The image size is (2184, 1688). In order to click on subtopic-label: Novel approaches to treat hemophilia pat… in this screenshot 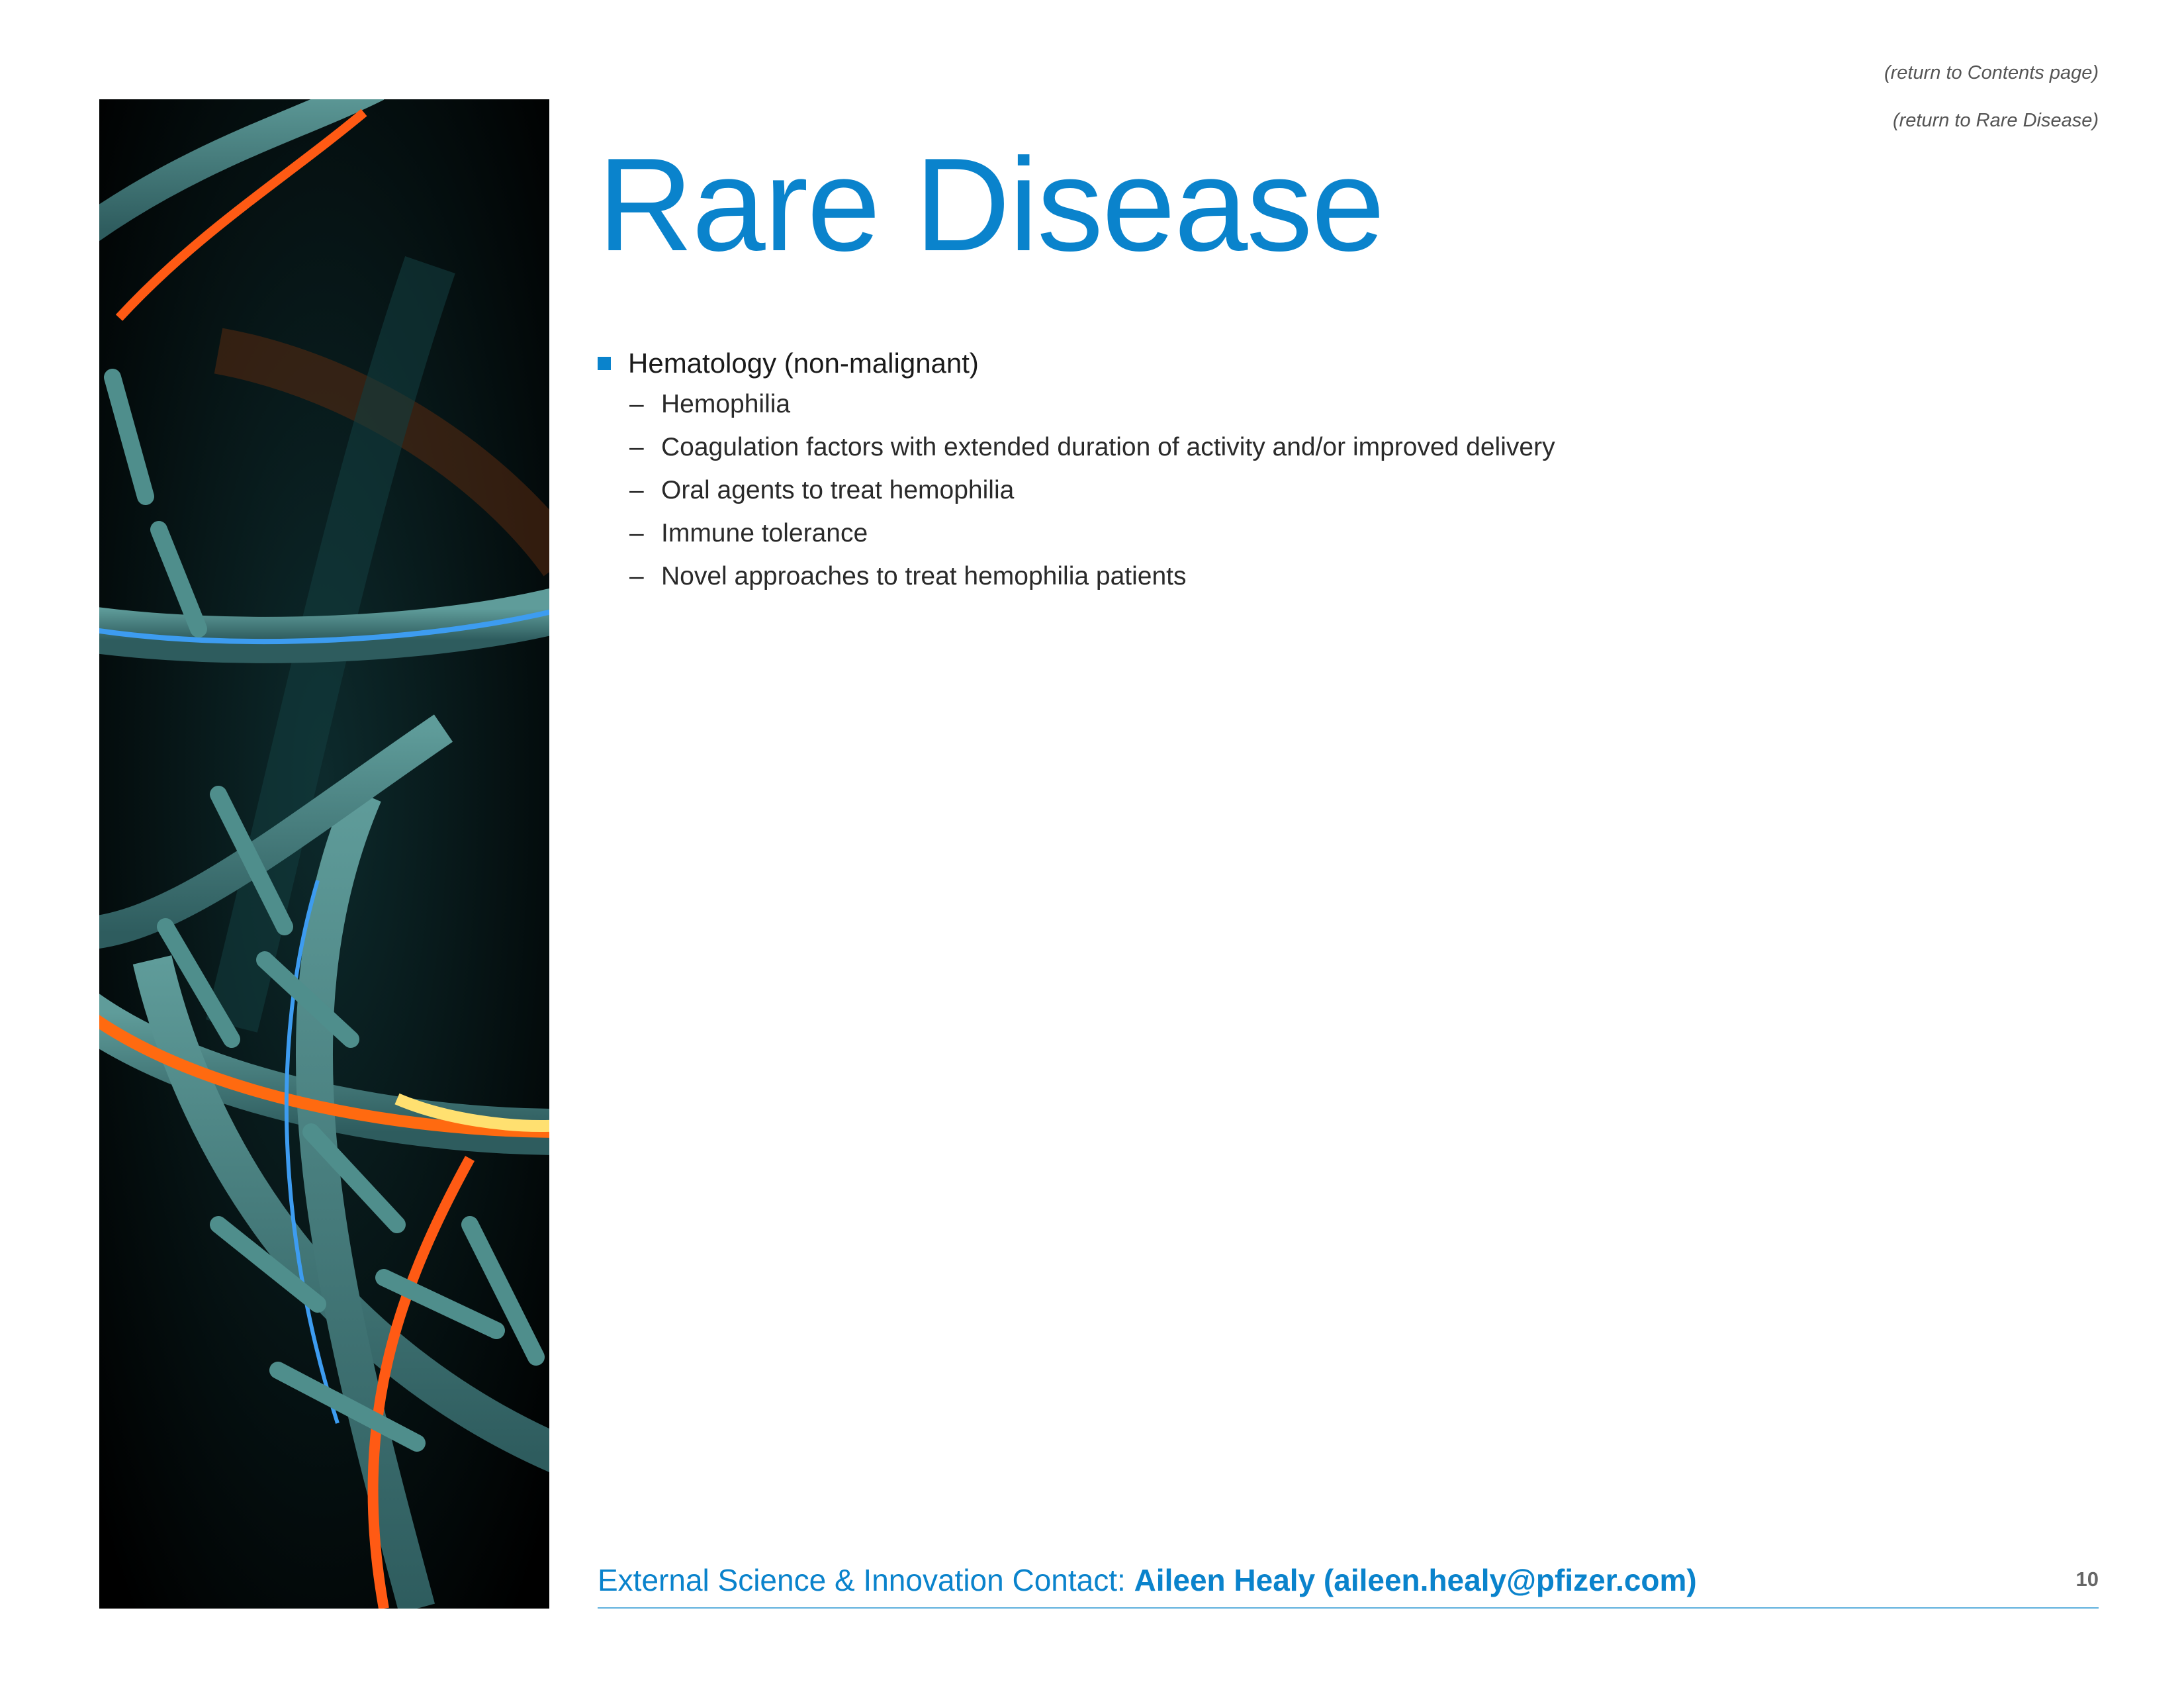, I will do `click(924, 575)`.